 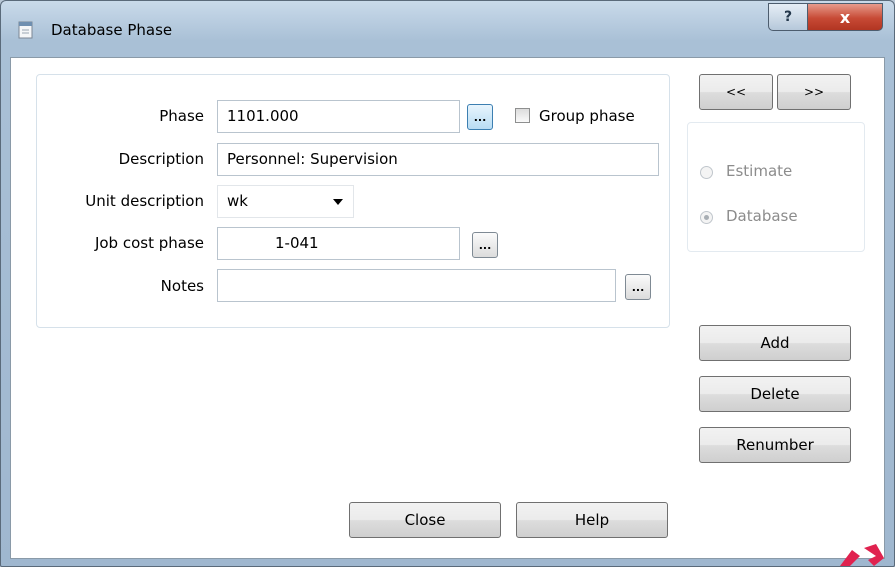 I want to click on job-cost-phase-field: 1-041, so click(x=338, y=243).